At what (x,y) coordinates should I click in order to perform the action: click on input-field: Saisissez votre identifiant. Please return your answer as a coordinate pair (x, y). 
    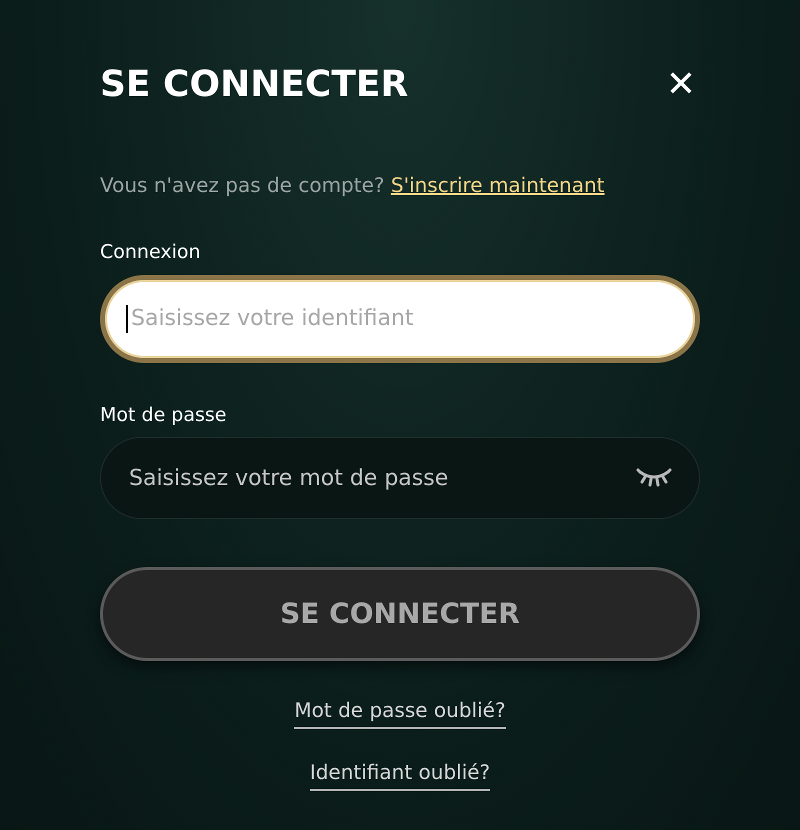
    Looking at the image, I should click on (400, 318).